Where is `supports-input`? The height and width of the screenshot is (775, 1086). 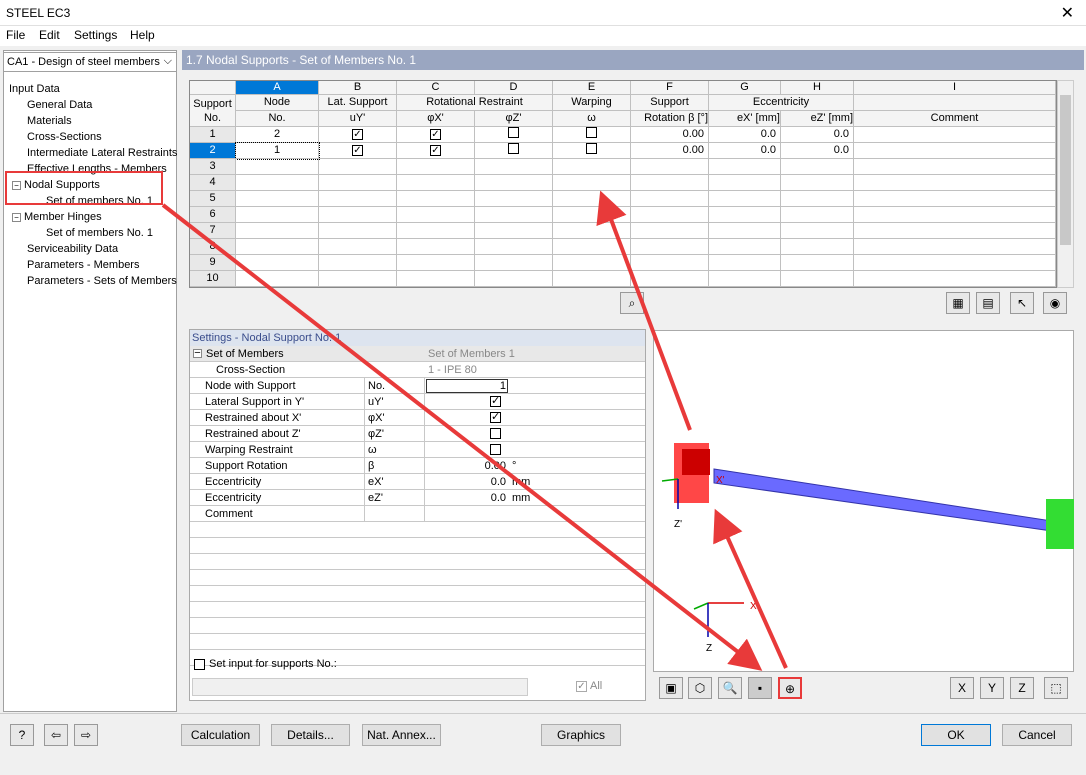
supports-input is located at coordinates (360, 687).